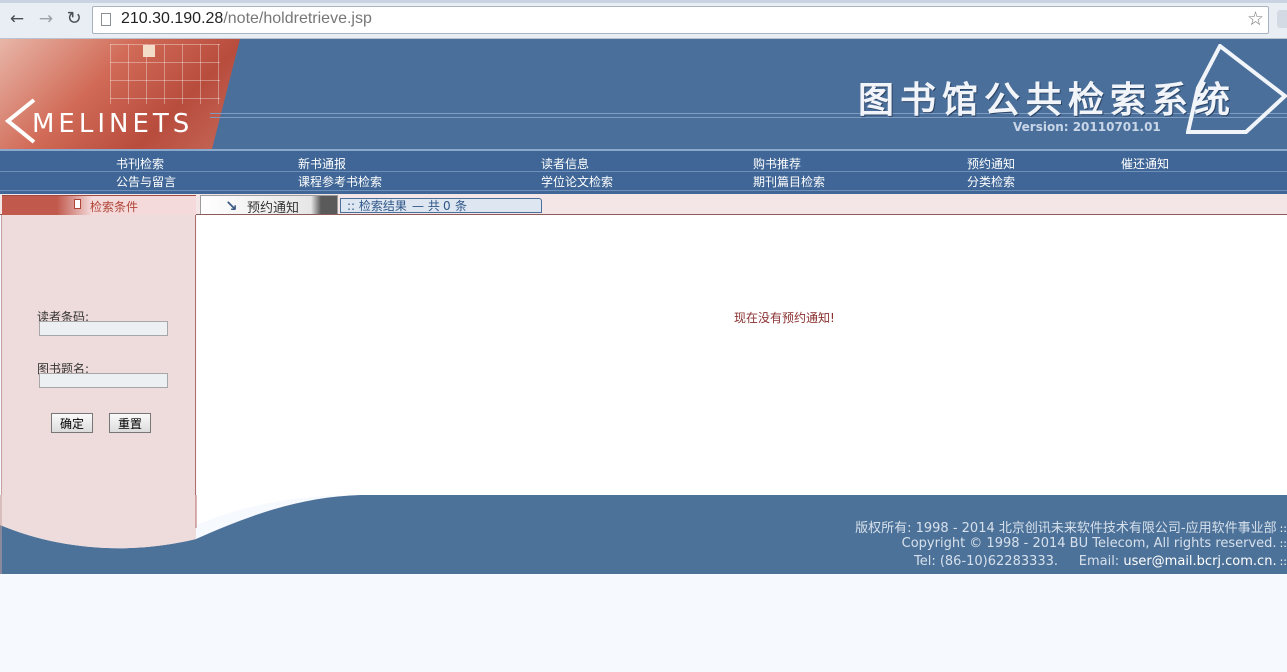 Image resolution: width=1287 pixels, height=672 pixels. I want to click on menu-hold-notice: 预约通知, so click(991, 164).